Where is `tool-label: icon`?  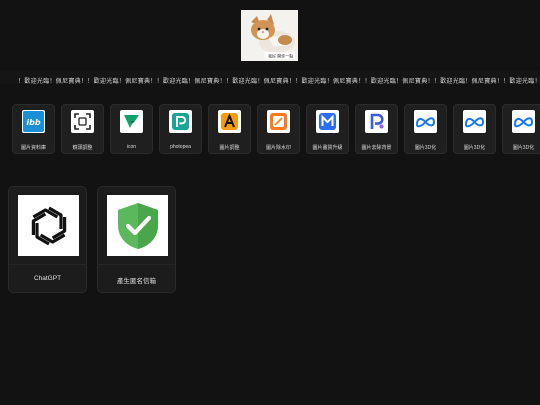
tool-label: icon is located at coordinates (131, 147).